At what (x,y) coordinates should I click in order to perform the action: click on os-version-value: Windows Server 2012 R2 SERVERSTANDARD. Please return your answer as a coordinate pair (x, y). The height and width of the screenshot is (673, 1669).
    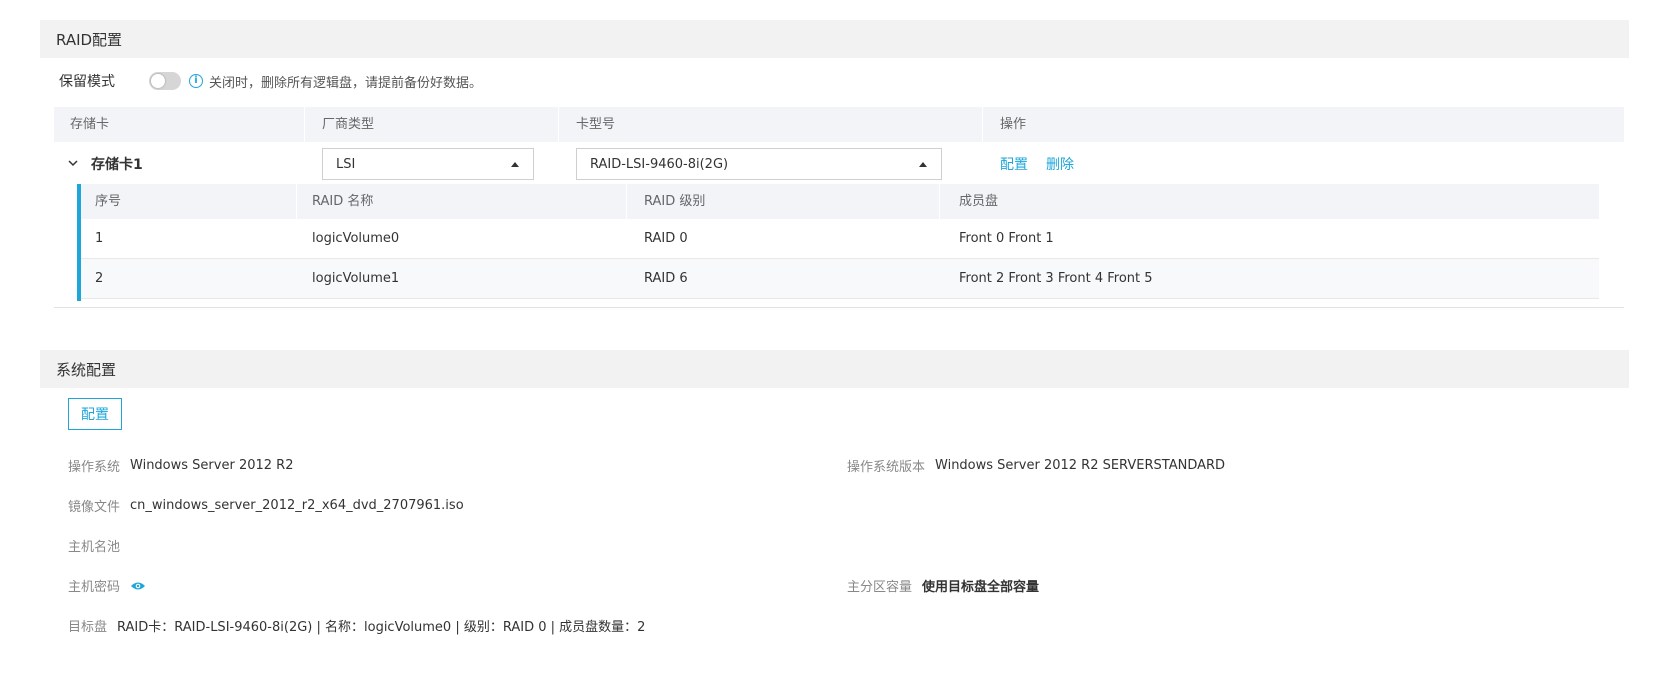
    Looking at the image, I should click on (1080, 465).